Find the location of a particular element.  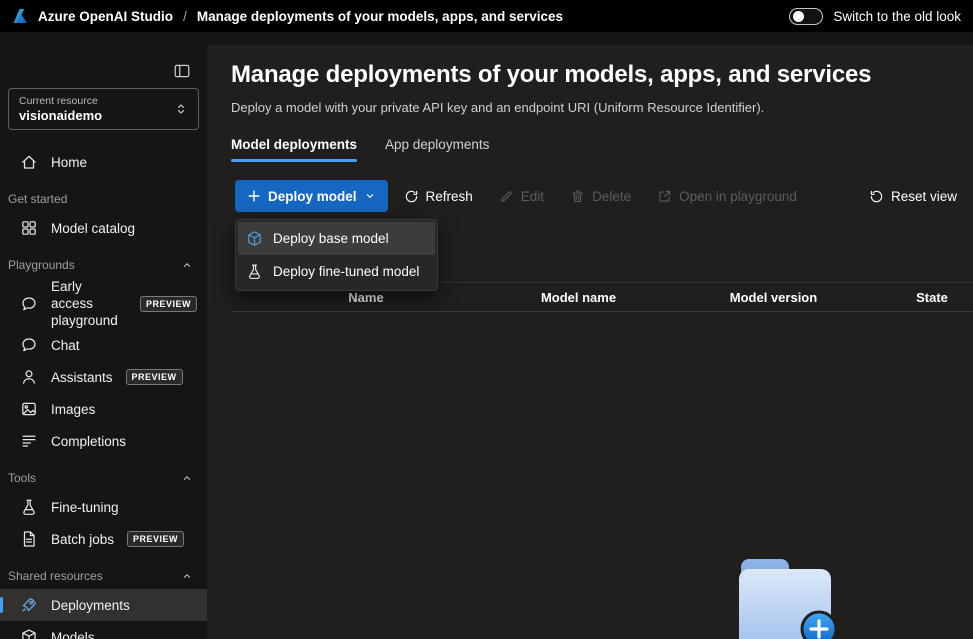

sidebar-section-playgrounds: Playgrounds is located at coordinates (103, 261).